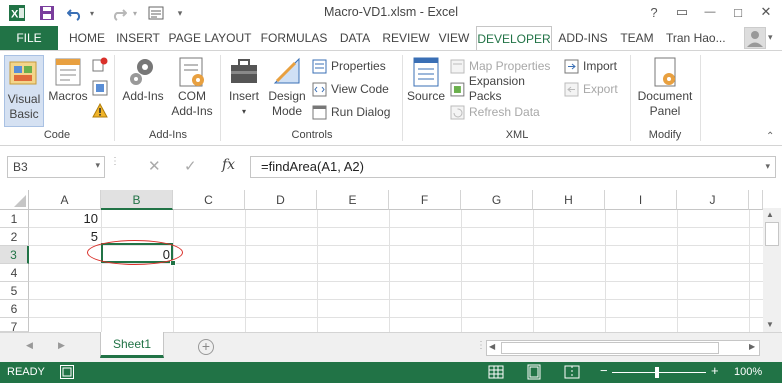 The height and width of the screenshot is (383, 782). I want to click on column-header-c: C, so click(209, 200).